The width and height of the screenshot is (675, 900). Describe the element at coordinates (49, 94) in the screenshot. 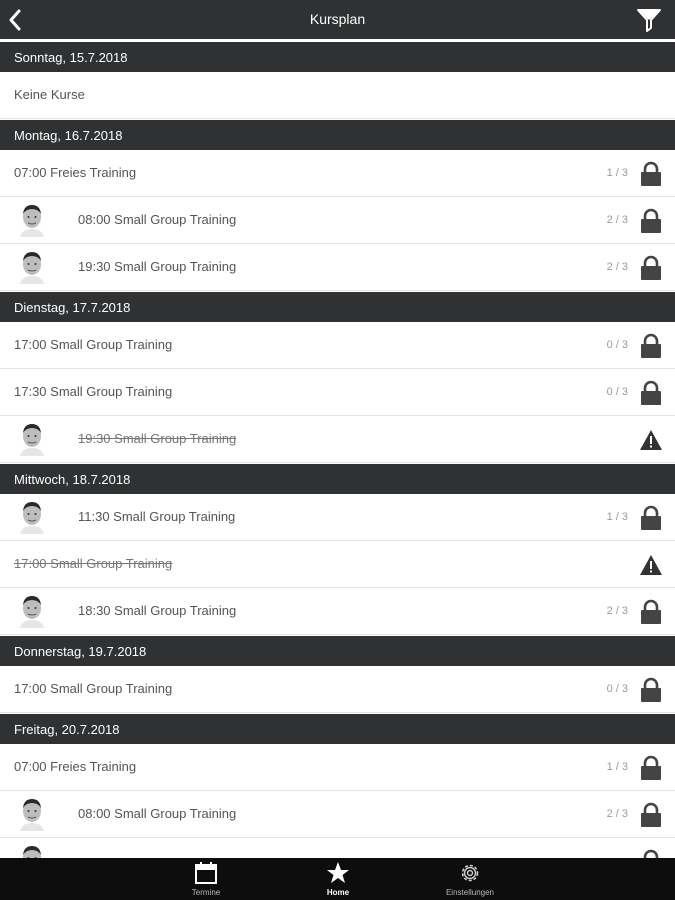

I see `course-label: Keine Kurse` at that location.